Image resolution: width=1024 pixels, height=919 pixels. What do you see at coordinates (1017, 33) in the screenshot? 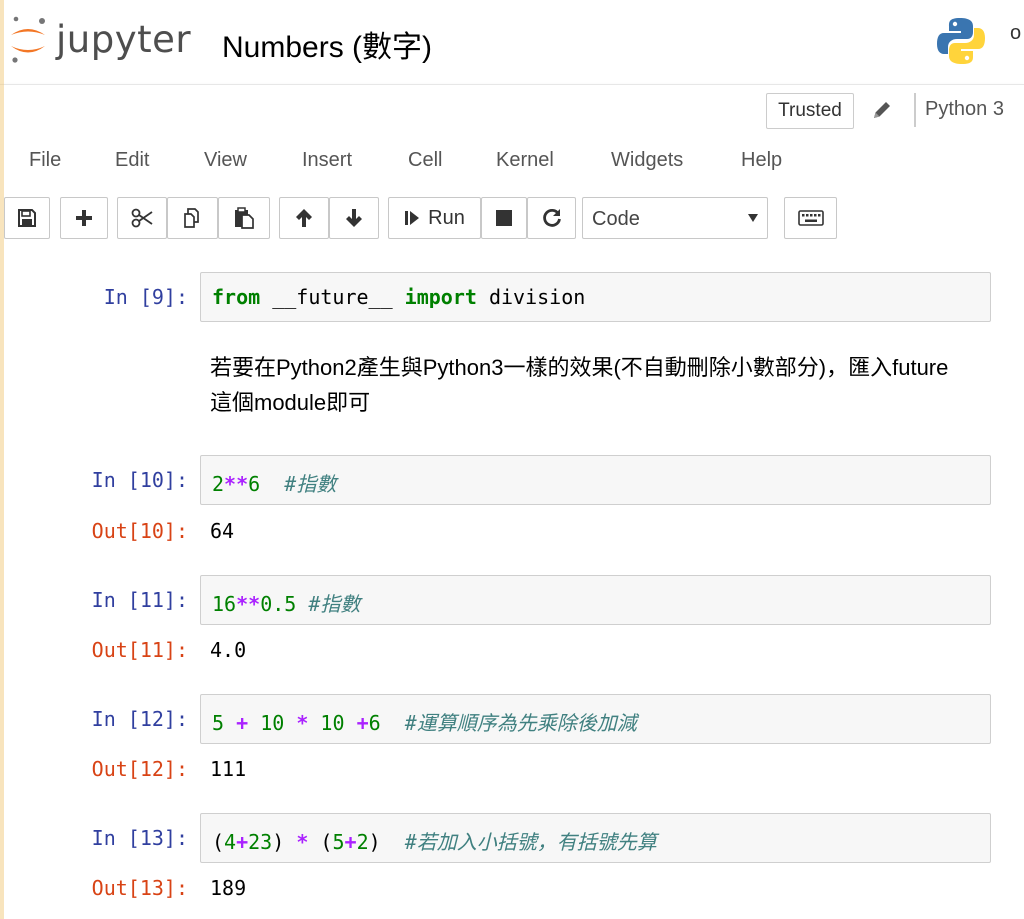
I see `user-menu-fragment: o` at bounding box center [1017, 33].